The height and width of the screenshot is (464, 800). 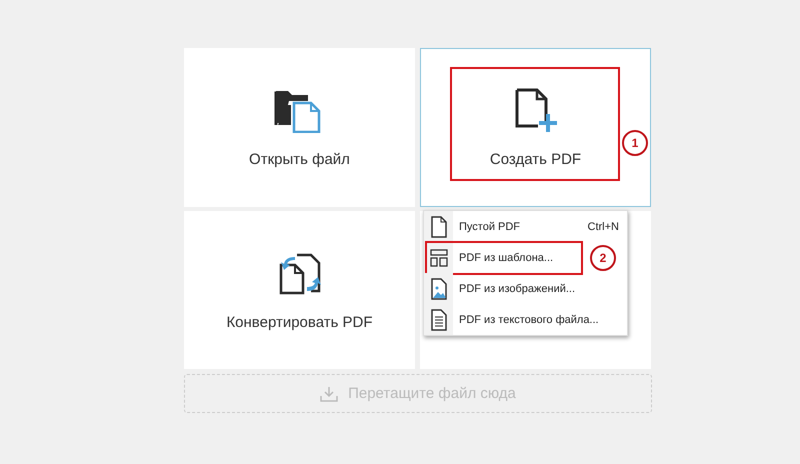 I want to click on menu-item: Пустой PDF Ctrl+N, so click(x=525, y=226).